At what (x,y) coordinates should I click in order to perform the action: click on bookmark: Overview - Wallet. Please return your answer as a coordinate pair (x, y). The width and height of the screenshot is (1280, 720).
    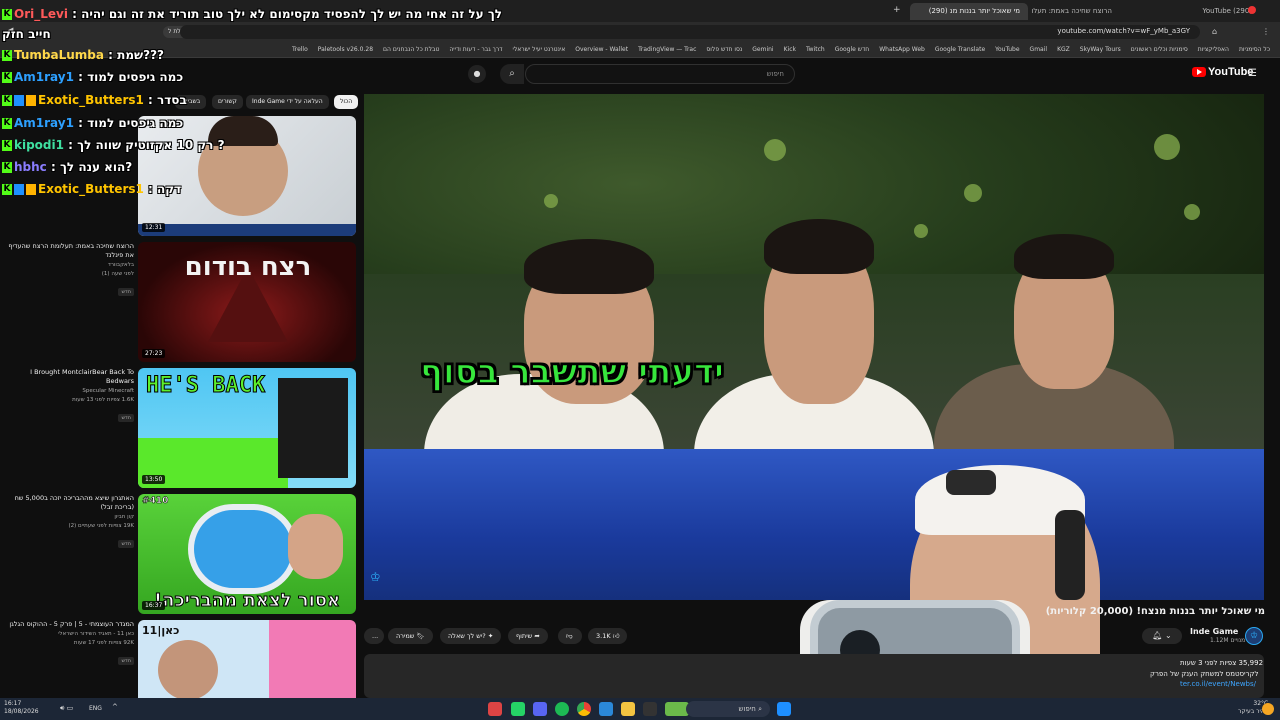
    Looking at the image, I should click on (601, 49).